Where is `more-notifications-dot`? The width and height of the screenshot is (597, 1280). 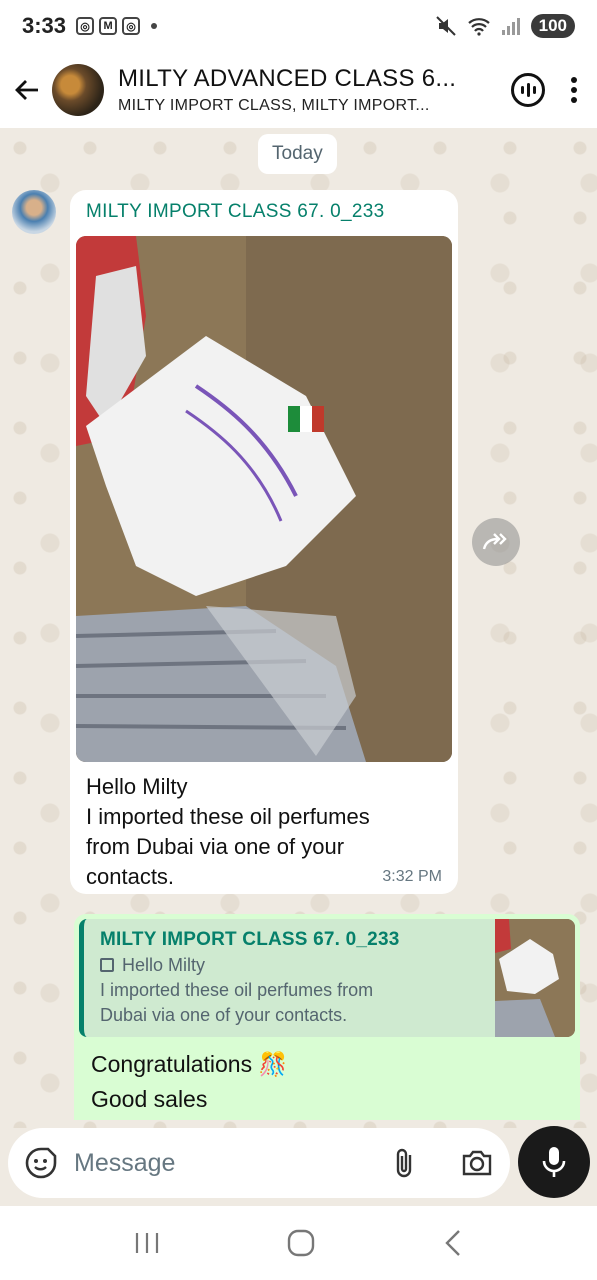 more-notifications-dot is located at coordinates (154, 26).